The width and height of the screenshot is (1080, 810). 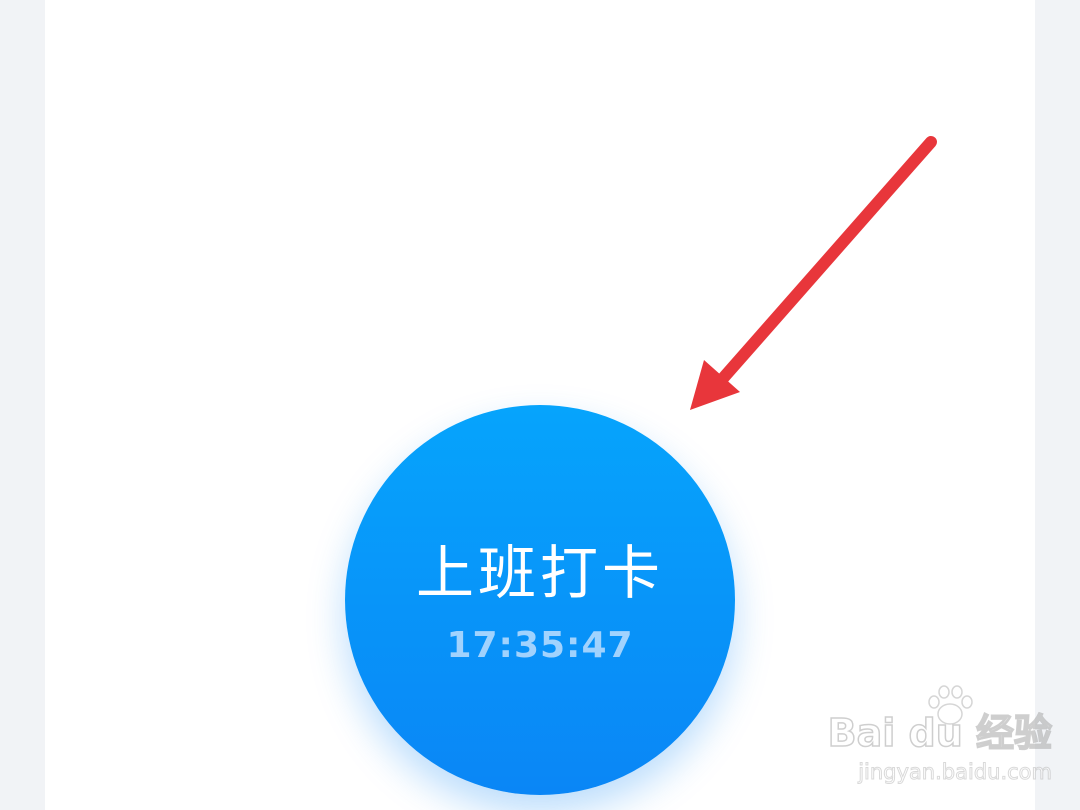 I want to click on baidu-jingyan-watermark: Bai du 经验 jingyan.baidu.com, so click(x=940, y=734).